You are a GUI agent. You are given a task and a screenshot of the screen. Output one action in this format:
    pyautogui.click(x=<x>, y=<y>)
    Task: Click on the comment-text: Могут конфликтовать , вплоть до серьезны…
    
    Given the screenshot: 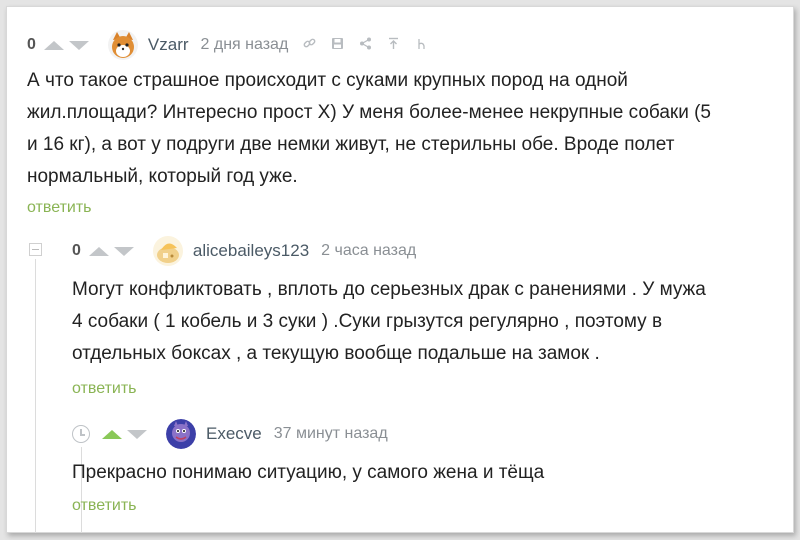 What is the action you would take?
    pyautogui.click(x=389, y=322)
    